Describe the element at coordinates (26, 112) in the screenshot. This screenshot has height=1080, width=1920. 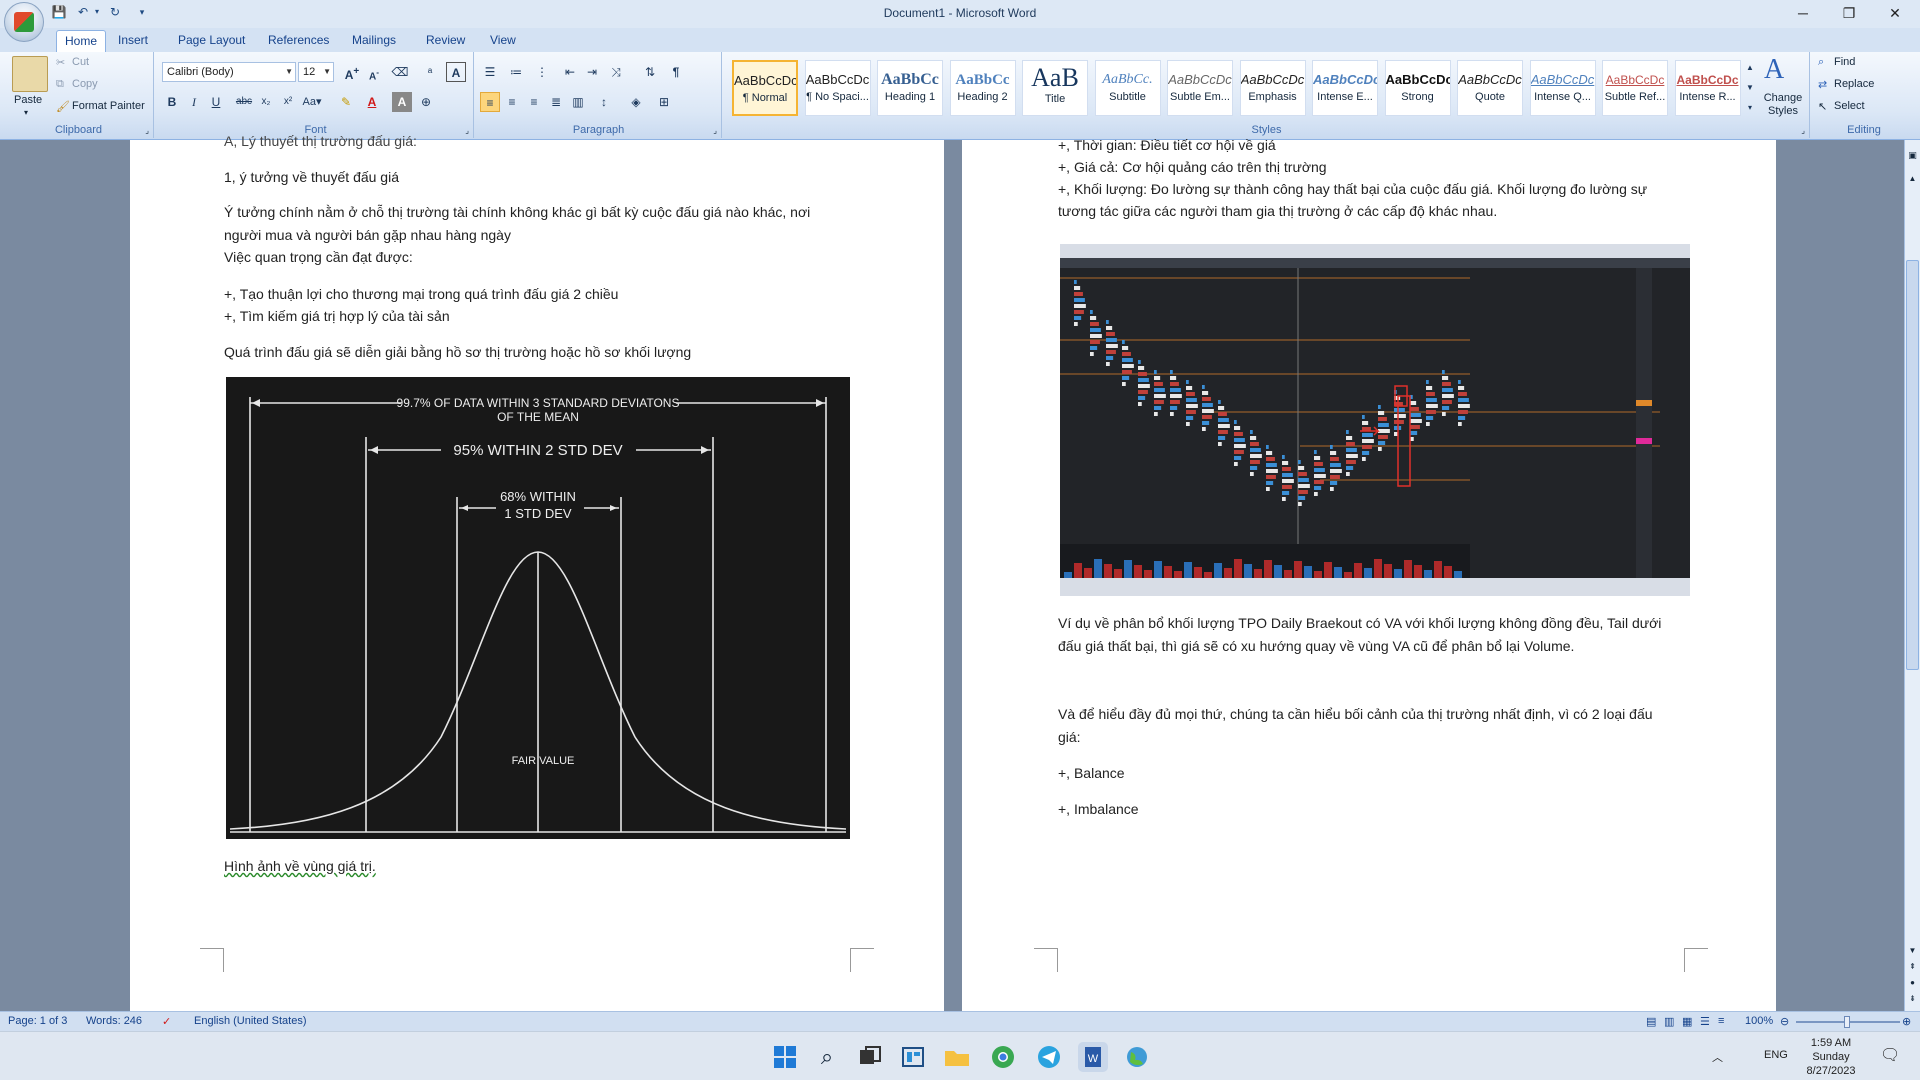
I see `paste-dropdown-icon: ▾` at that location.